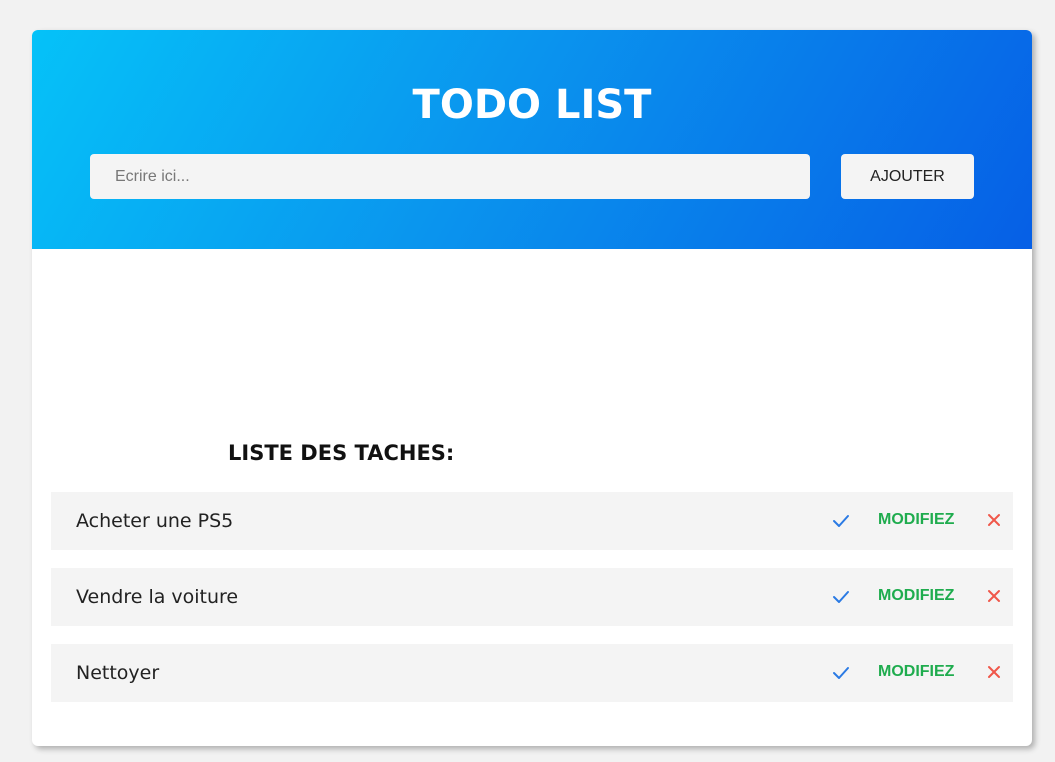 The width and height of the screenshot is (1055, 762). Describe the element at coordinates (532, 673) in the screenshot. I see `list-item: Nettoyer MODIFIEZ` at that location.